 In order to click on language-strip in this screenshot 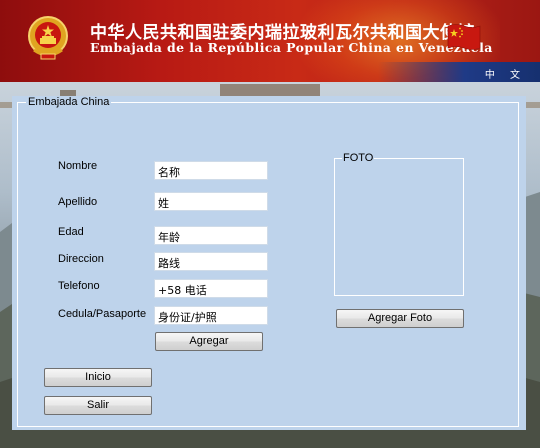, I will do `click(270, 72)`.